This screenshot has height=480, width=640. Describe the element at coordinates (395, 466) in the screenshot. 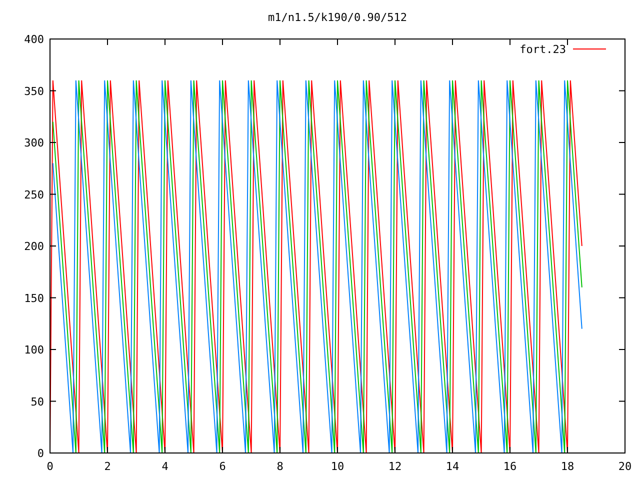

I see `tick-label: 12` at that location.